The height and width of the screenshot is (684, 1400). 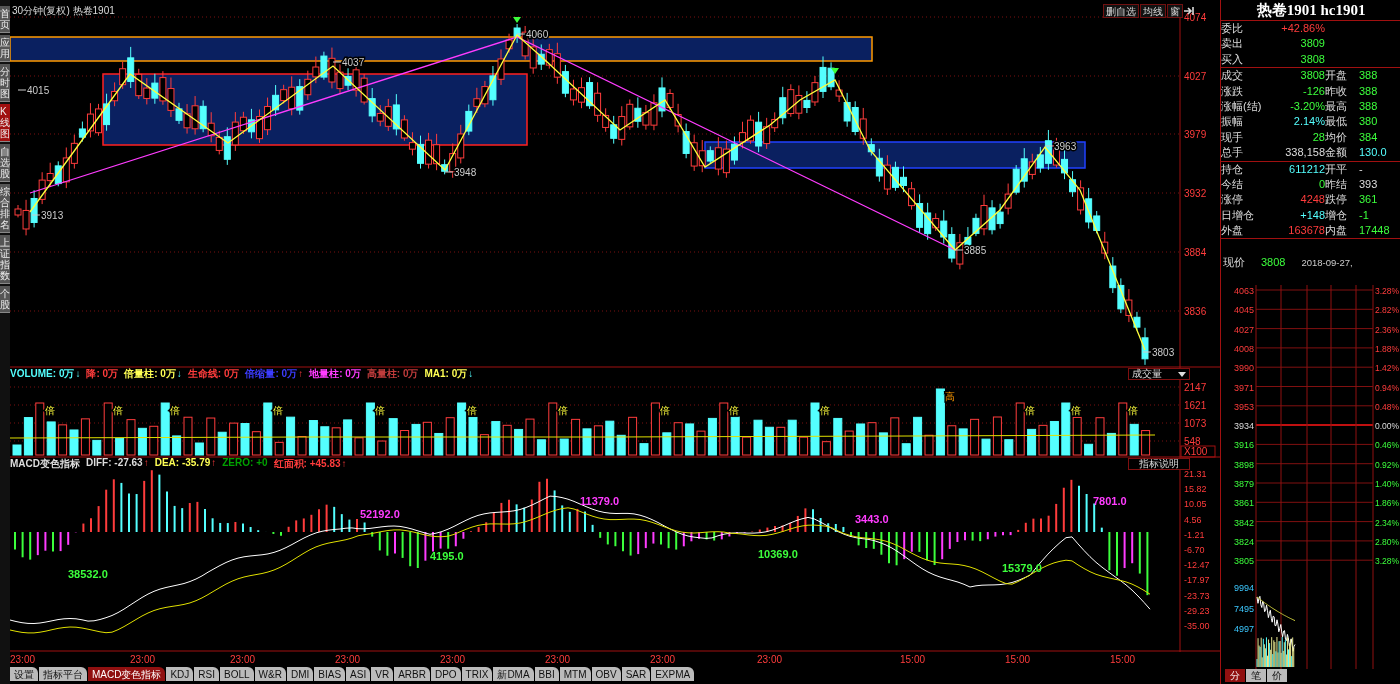 What do you see at coordinates (1243, 387) in the screenshot?
I see `axis-label: 3971` at bounding box center [1243, 387].